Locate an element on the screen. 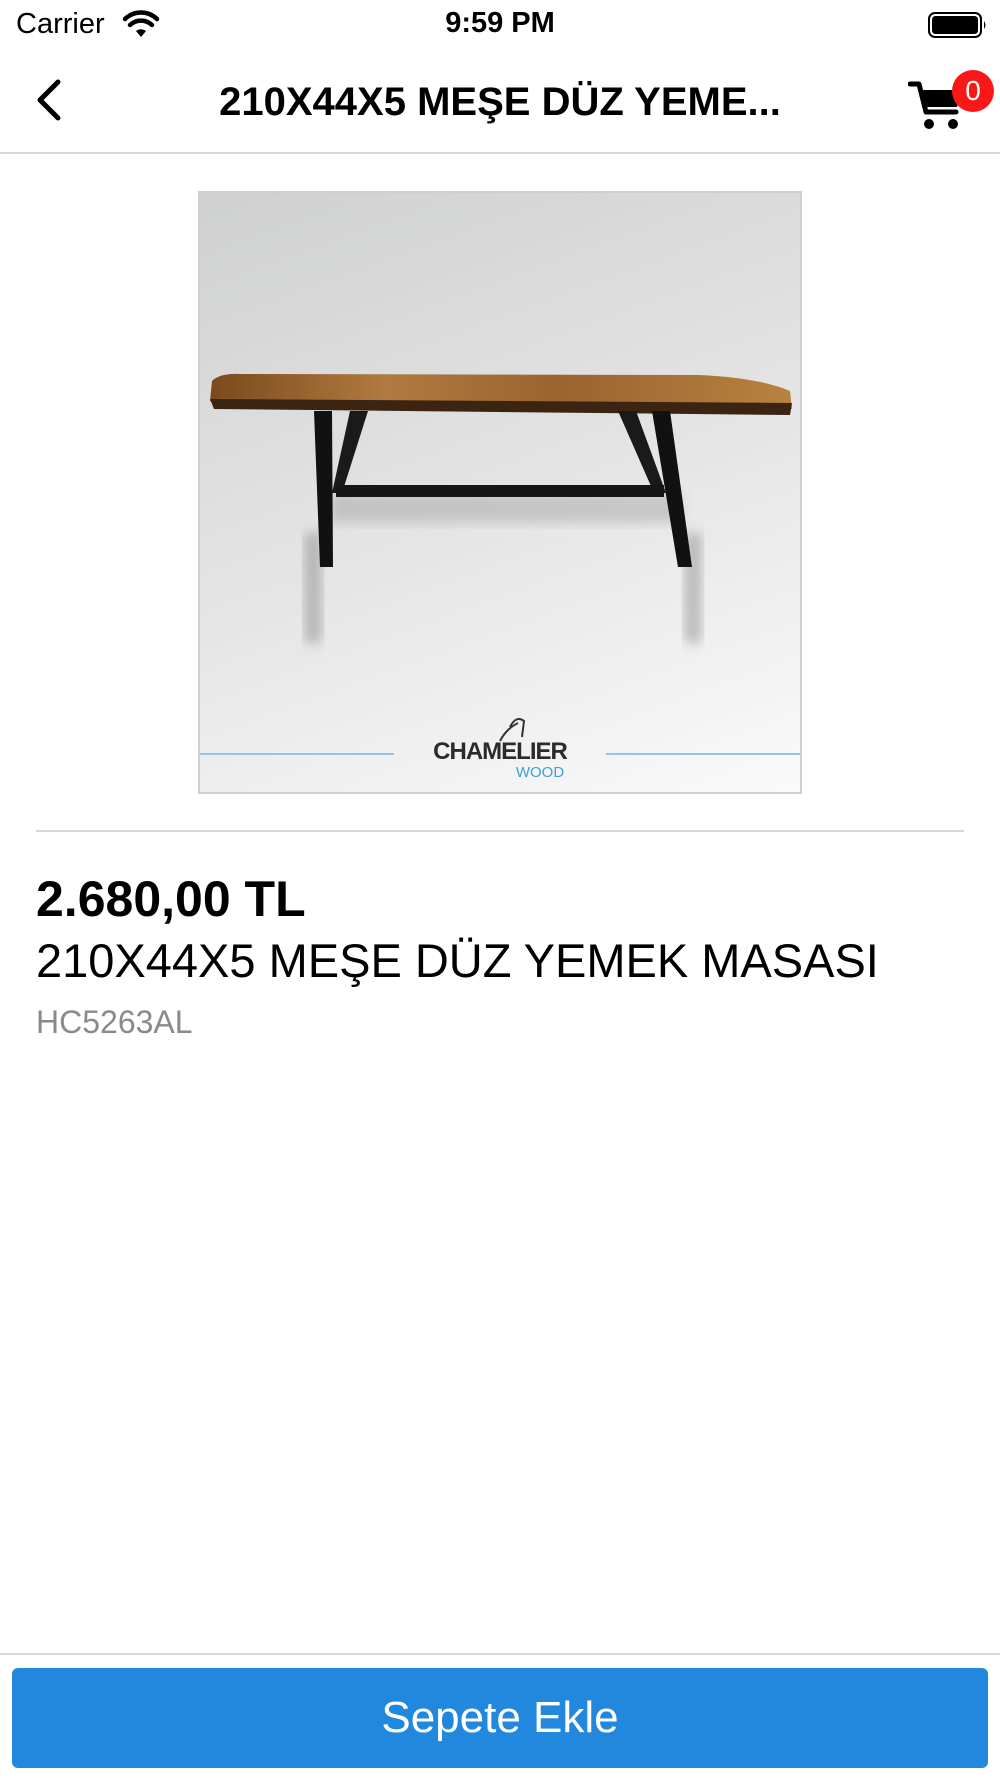 Image resolution: width=1000 pixels, height=1778 pixels. cart-count-badge: 0 is located at coordinates (973, 91).